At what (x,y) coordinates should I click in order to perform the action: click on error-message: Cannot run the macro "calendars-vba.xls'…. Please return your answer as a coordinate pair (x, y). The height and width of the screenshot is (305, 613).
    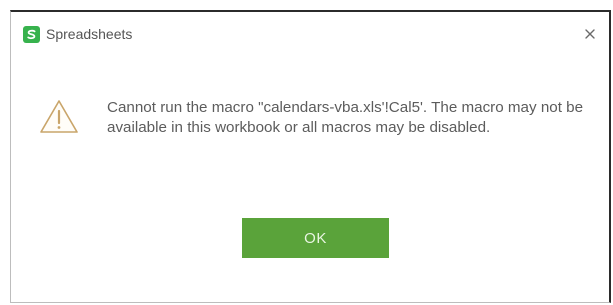
    Looking at the image, I should click on (345, 117).